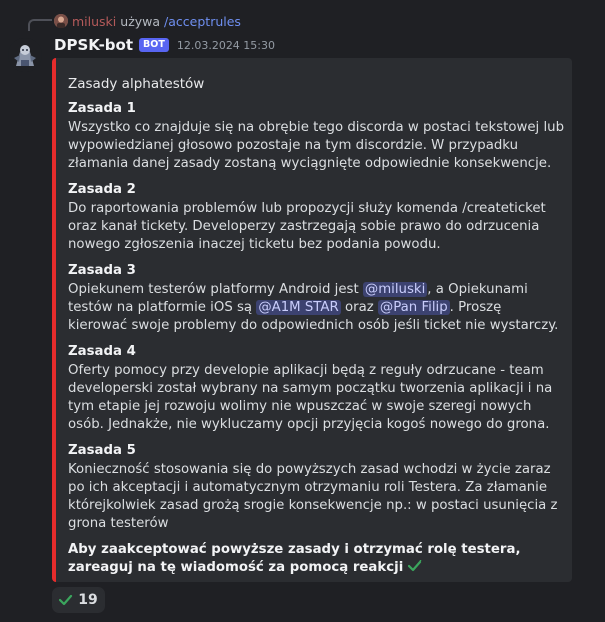  Describe the element at coordinates (102, 270) in the screenshot. I see `rule-title: Zasada 3` at that location.